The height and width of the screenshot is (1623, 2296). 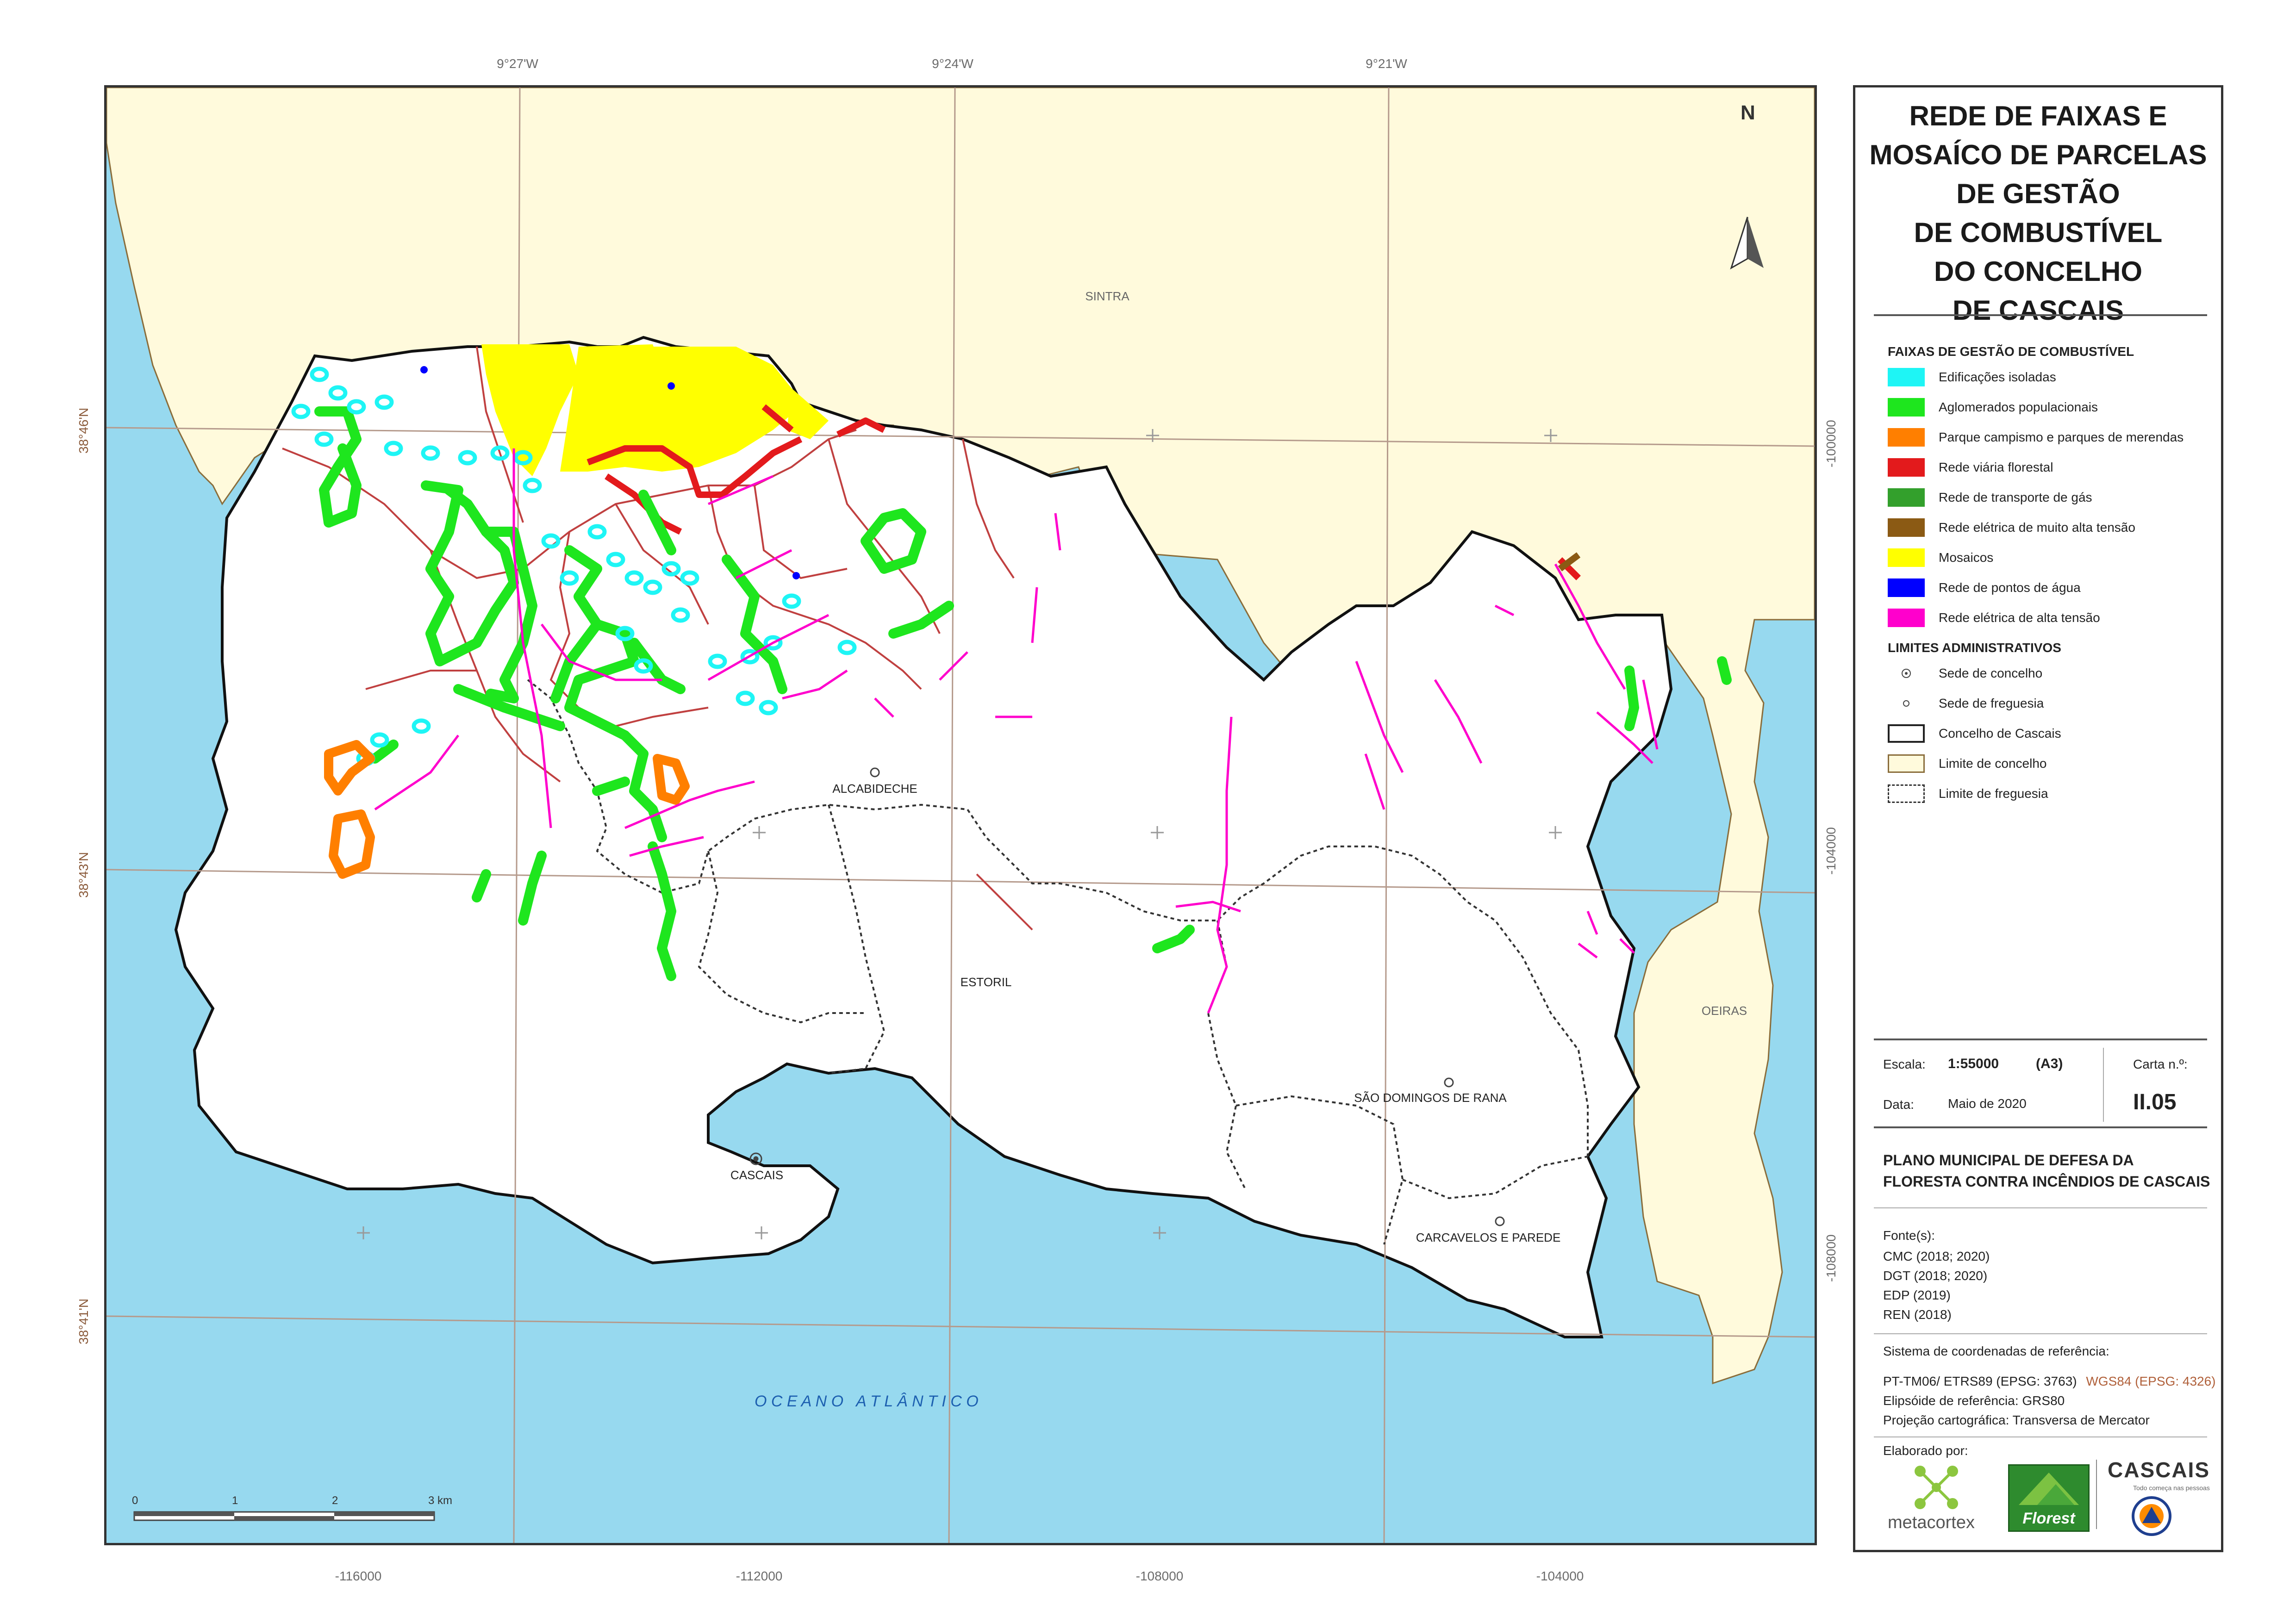 What do you see at coordinates (1996, 1351) in the screenshot?
I see `crs-label: Sistema de coordenadas de referência:` at bounding box center [1996, 1351].